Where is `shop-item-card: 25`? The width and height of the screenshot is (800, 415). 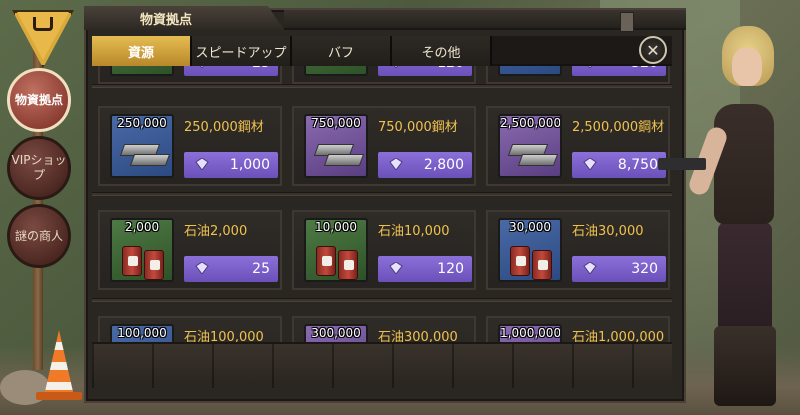 shop-item-card: 25 is located at coordinates (190, 75).